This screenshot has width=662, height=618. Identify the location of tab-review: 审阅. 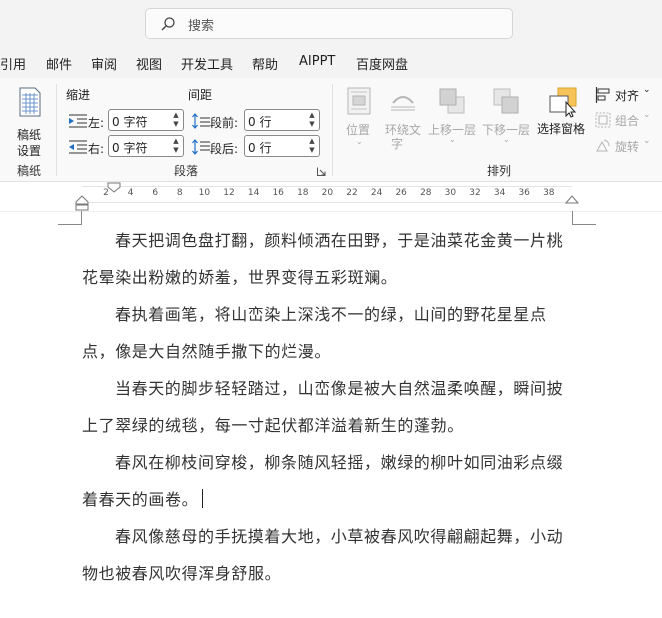
(104, 63).